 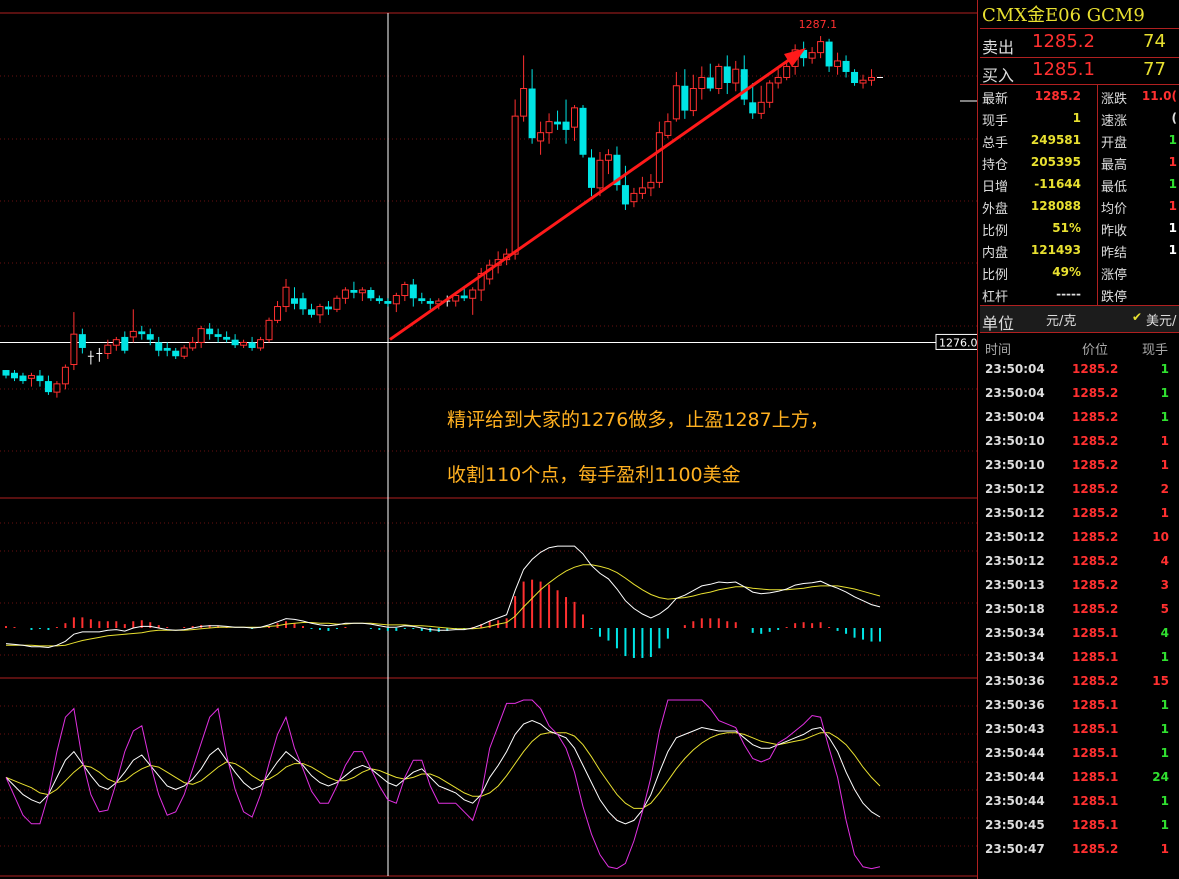 What do you see at coordinates (1137, 317) in the screenshot?
I see `check-icon: ✔` at bounding box center [1137, 317].